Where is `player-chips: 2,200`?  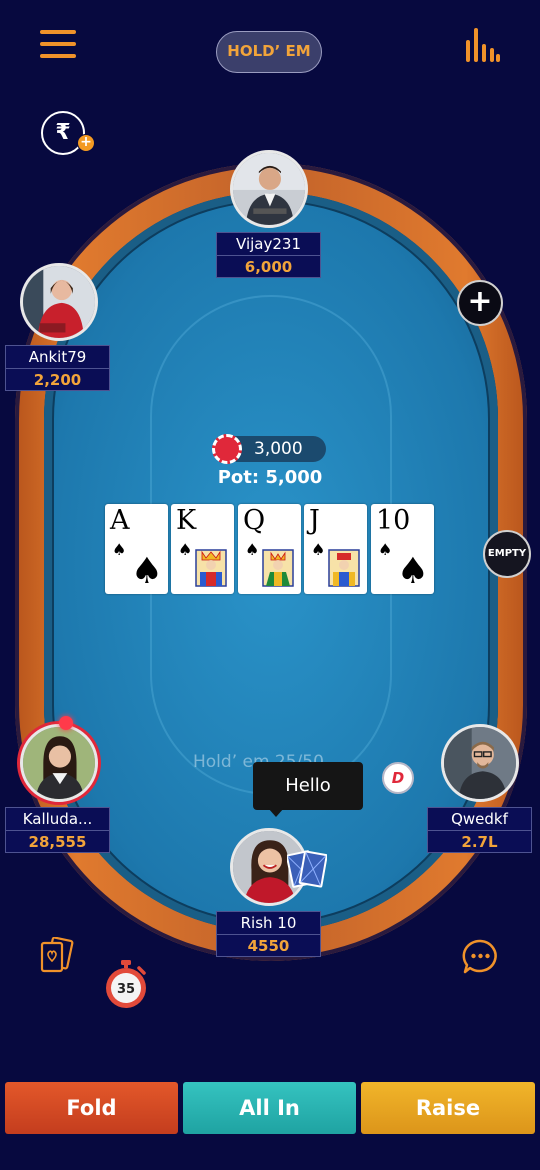 player-chips: 2,200 is located at coordinates (57, 380).